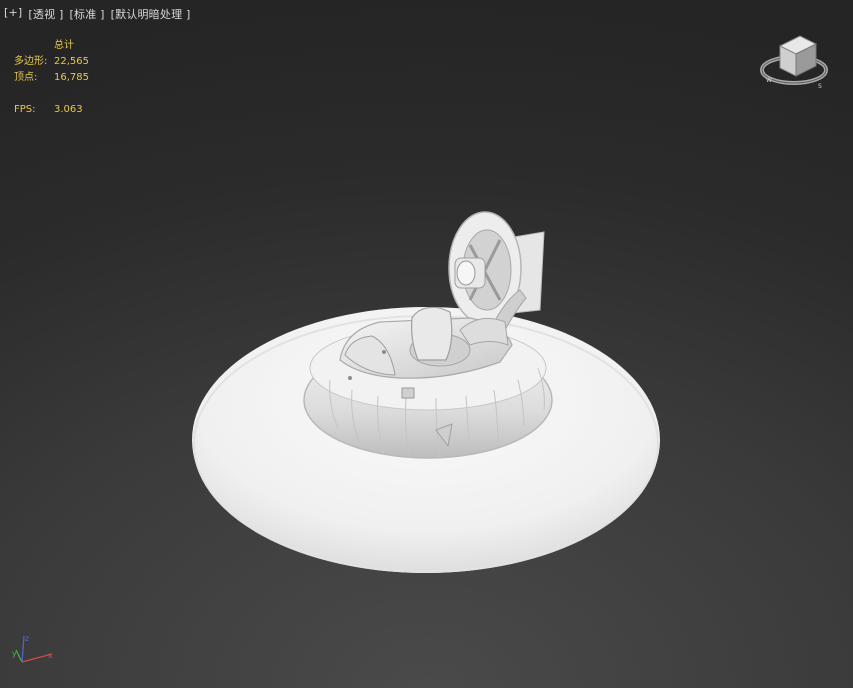 Image resolution: width=853 pixels, height=688 pixels. Describe the element at coordinates (769, 80) in the screenshot. I see `svg-text: W` at that location.